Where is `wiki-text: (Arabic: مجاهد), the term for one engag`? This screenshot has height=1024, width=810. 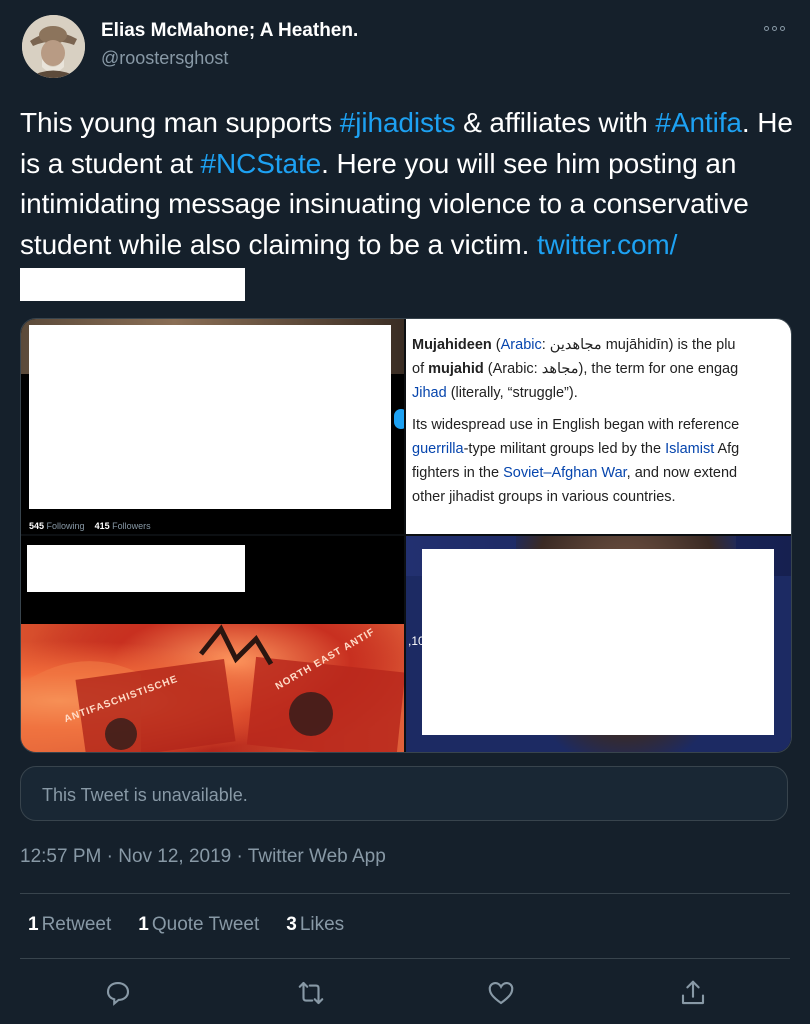
wiki-text: (Arabic: مجاهد), the term for one engag is located at coordinates (611, 369).